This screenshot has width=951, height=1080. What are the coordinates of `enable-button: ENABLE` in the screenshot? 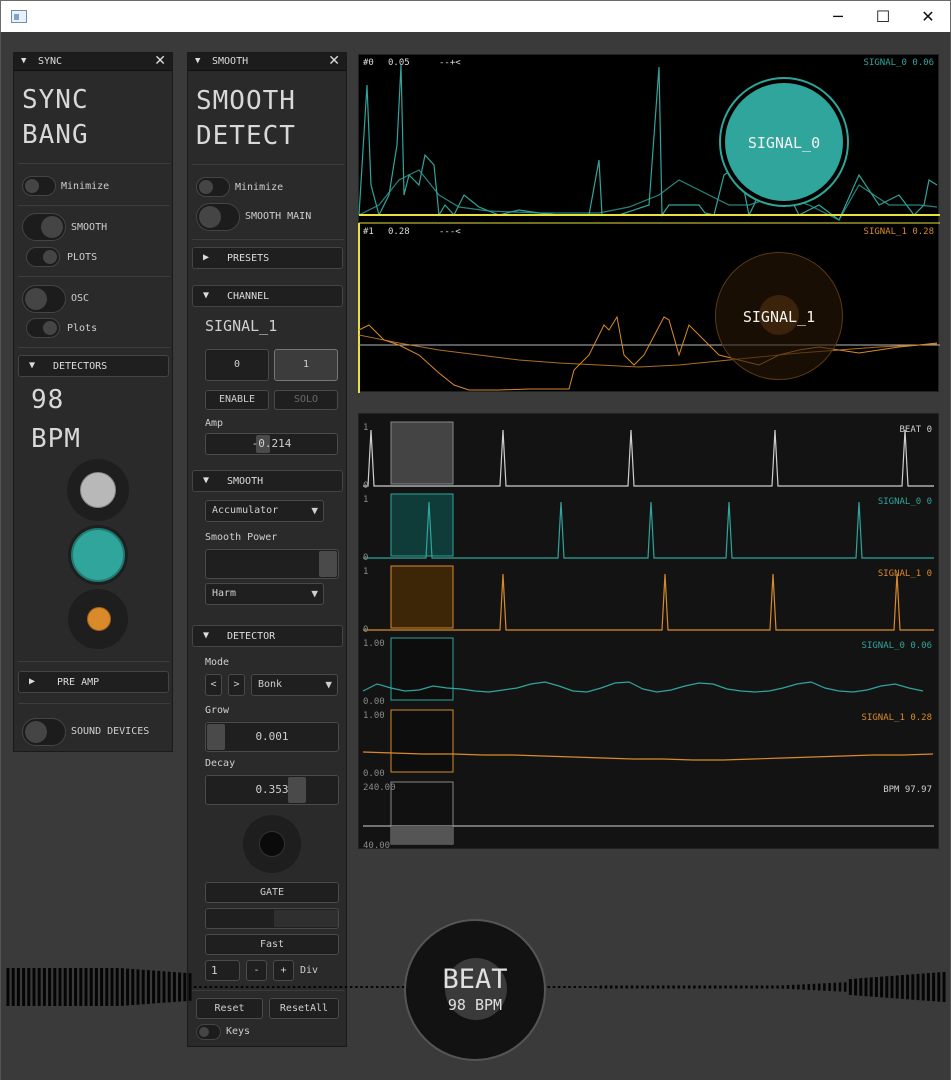 It's located at (237, 400).